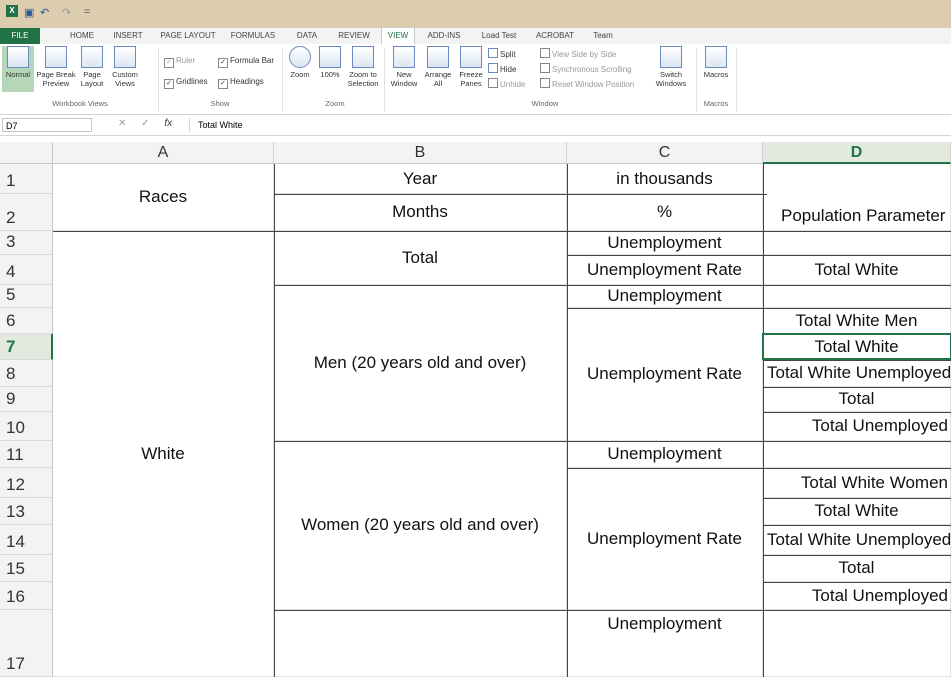  What do you see at coordinates (20, 36) in the screenshot?
I see `tab-file: FILE` at bounding box center [20, 36].